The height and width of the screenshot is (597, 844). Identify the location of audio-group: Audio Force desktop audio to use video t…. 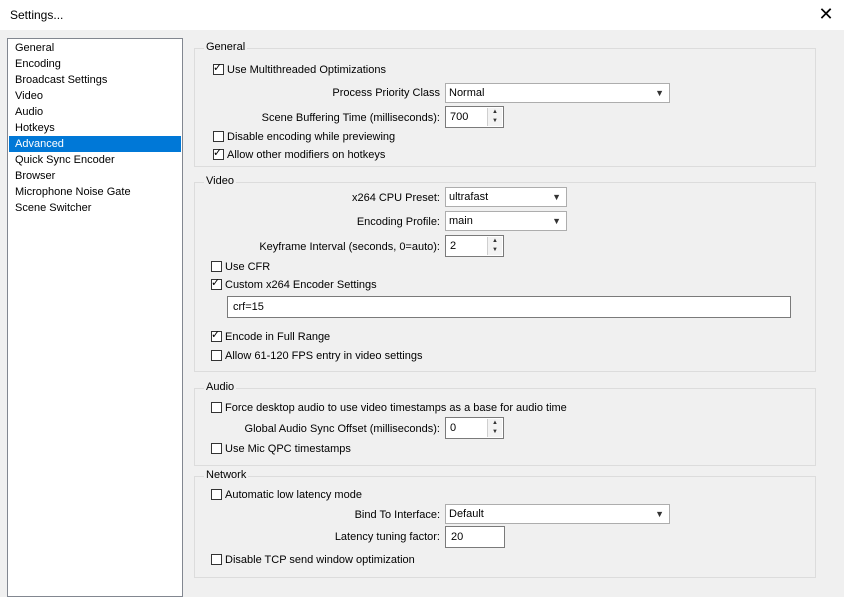
(505, 423).